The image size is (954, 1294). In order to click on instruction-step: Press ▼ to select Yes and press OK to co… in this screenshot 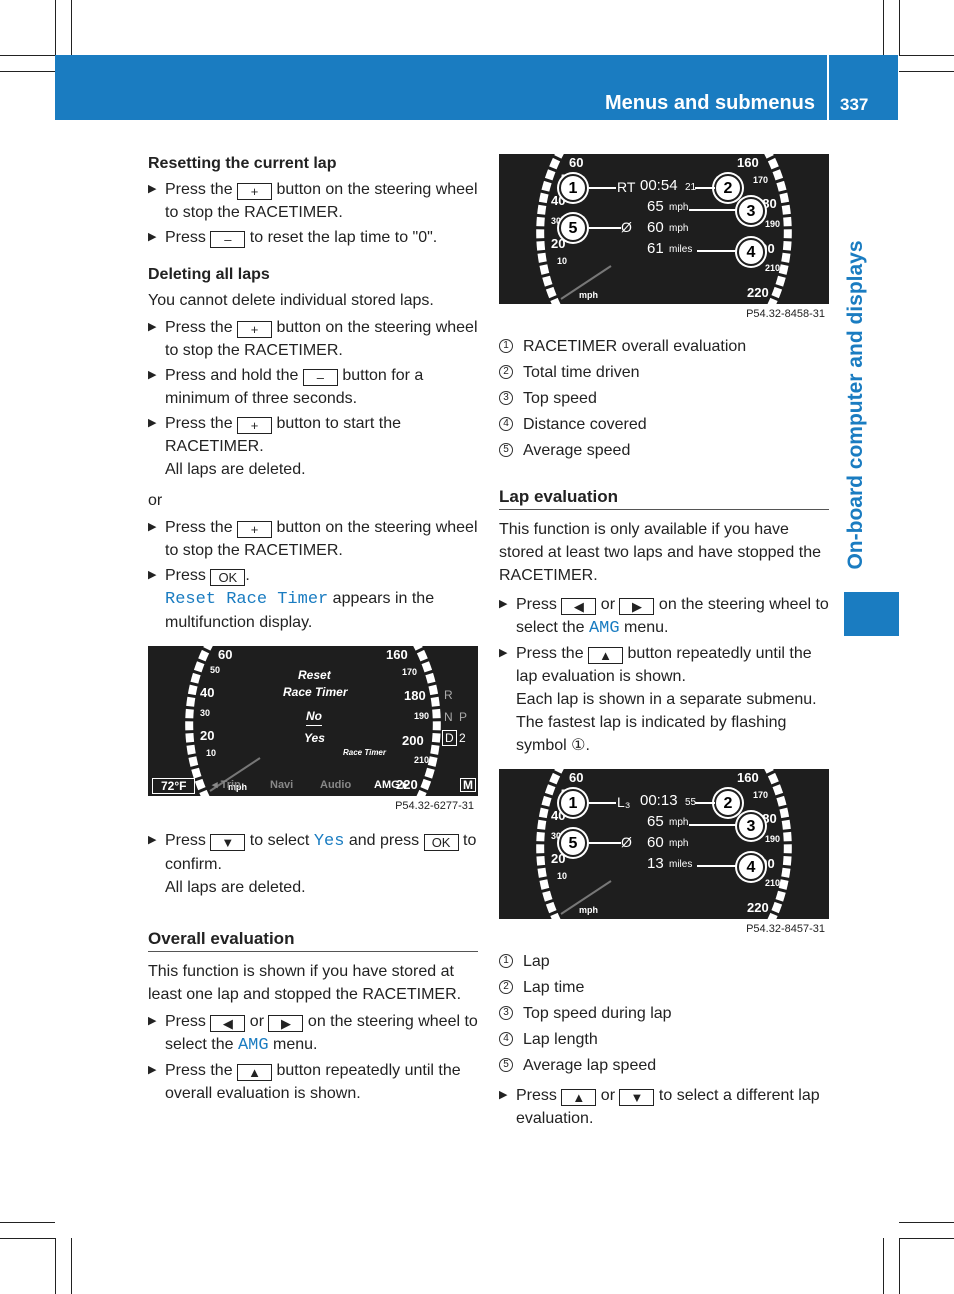, I will do `click(313, 864)`.